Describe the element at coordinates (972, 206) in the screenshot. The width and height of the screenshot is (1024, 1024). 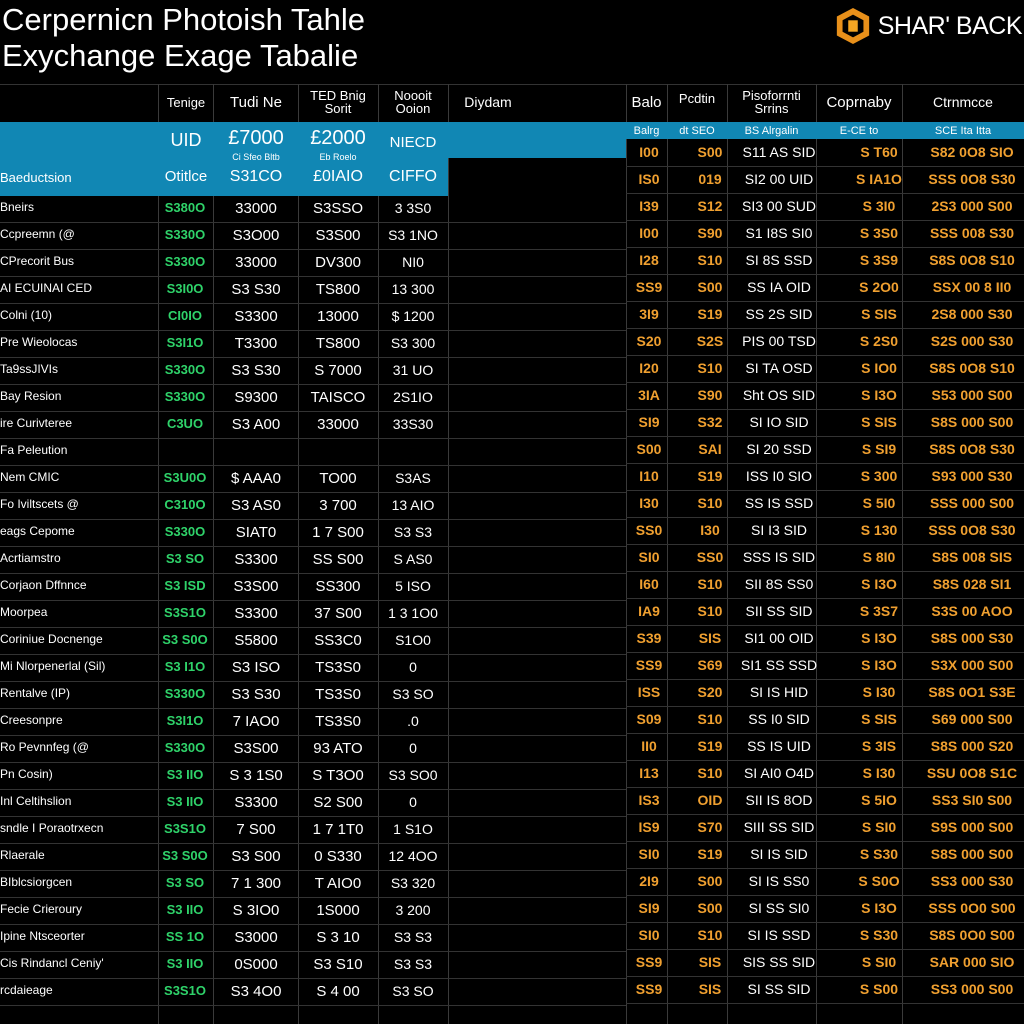
I see `row-value-orange: 2S3 000 S00` at that location.